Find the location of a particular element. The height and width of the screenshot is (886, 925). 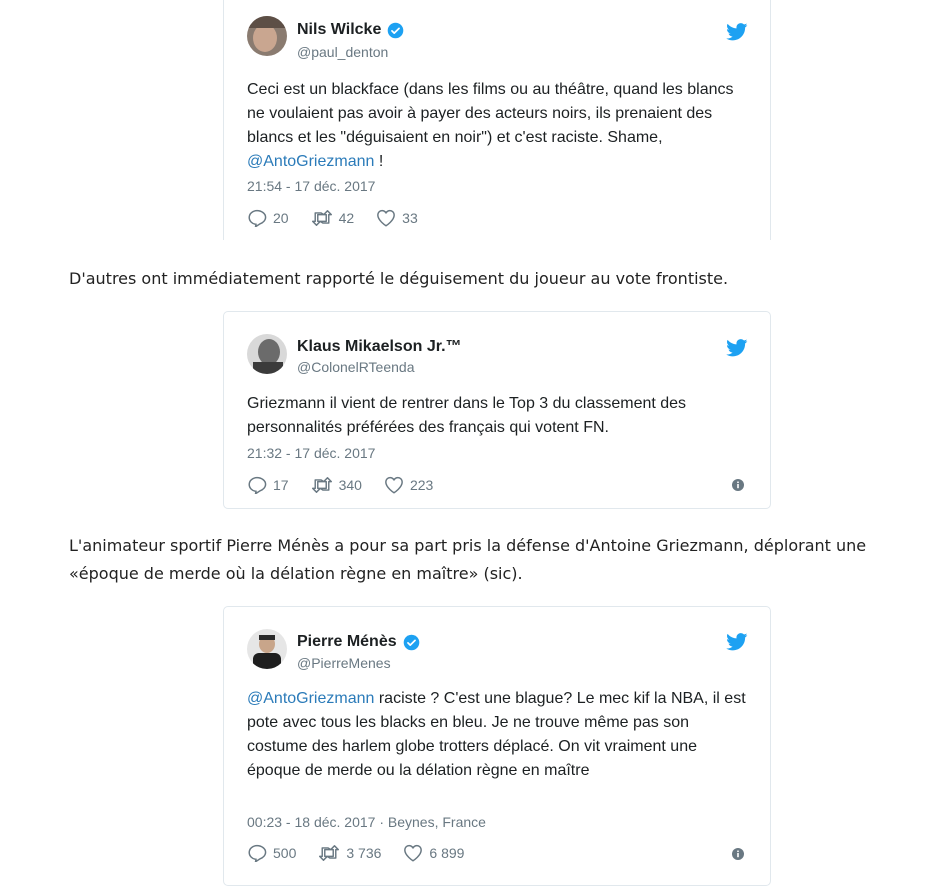

retweet-button: 3 736 is located at coordinates (349, 853).